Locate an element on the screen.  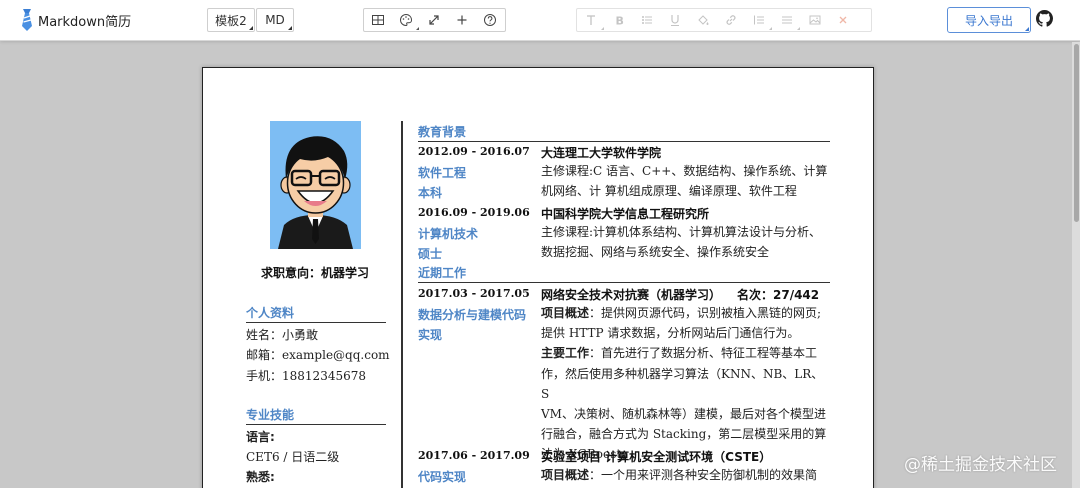
svg-text: B is located at coordinates (620, 21).